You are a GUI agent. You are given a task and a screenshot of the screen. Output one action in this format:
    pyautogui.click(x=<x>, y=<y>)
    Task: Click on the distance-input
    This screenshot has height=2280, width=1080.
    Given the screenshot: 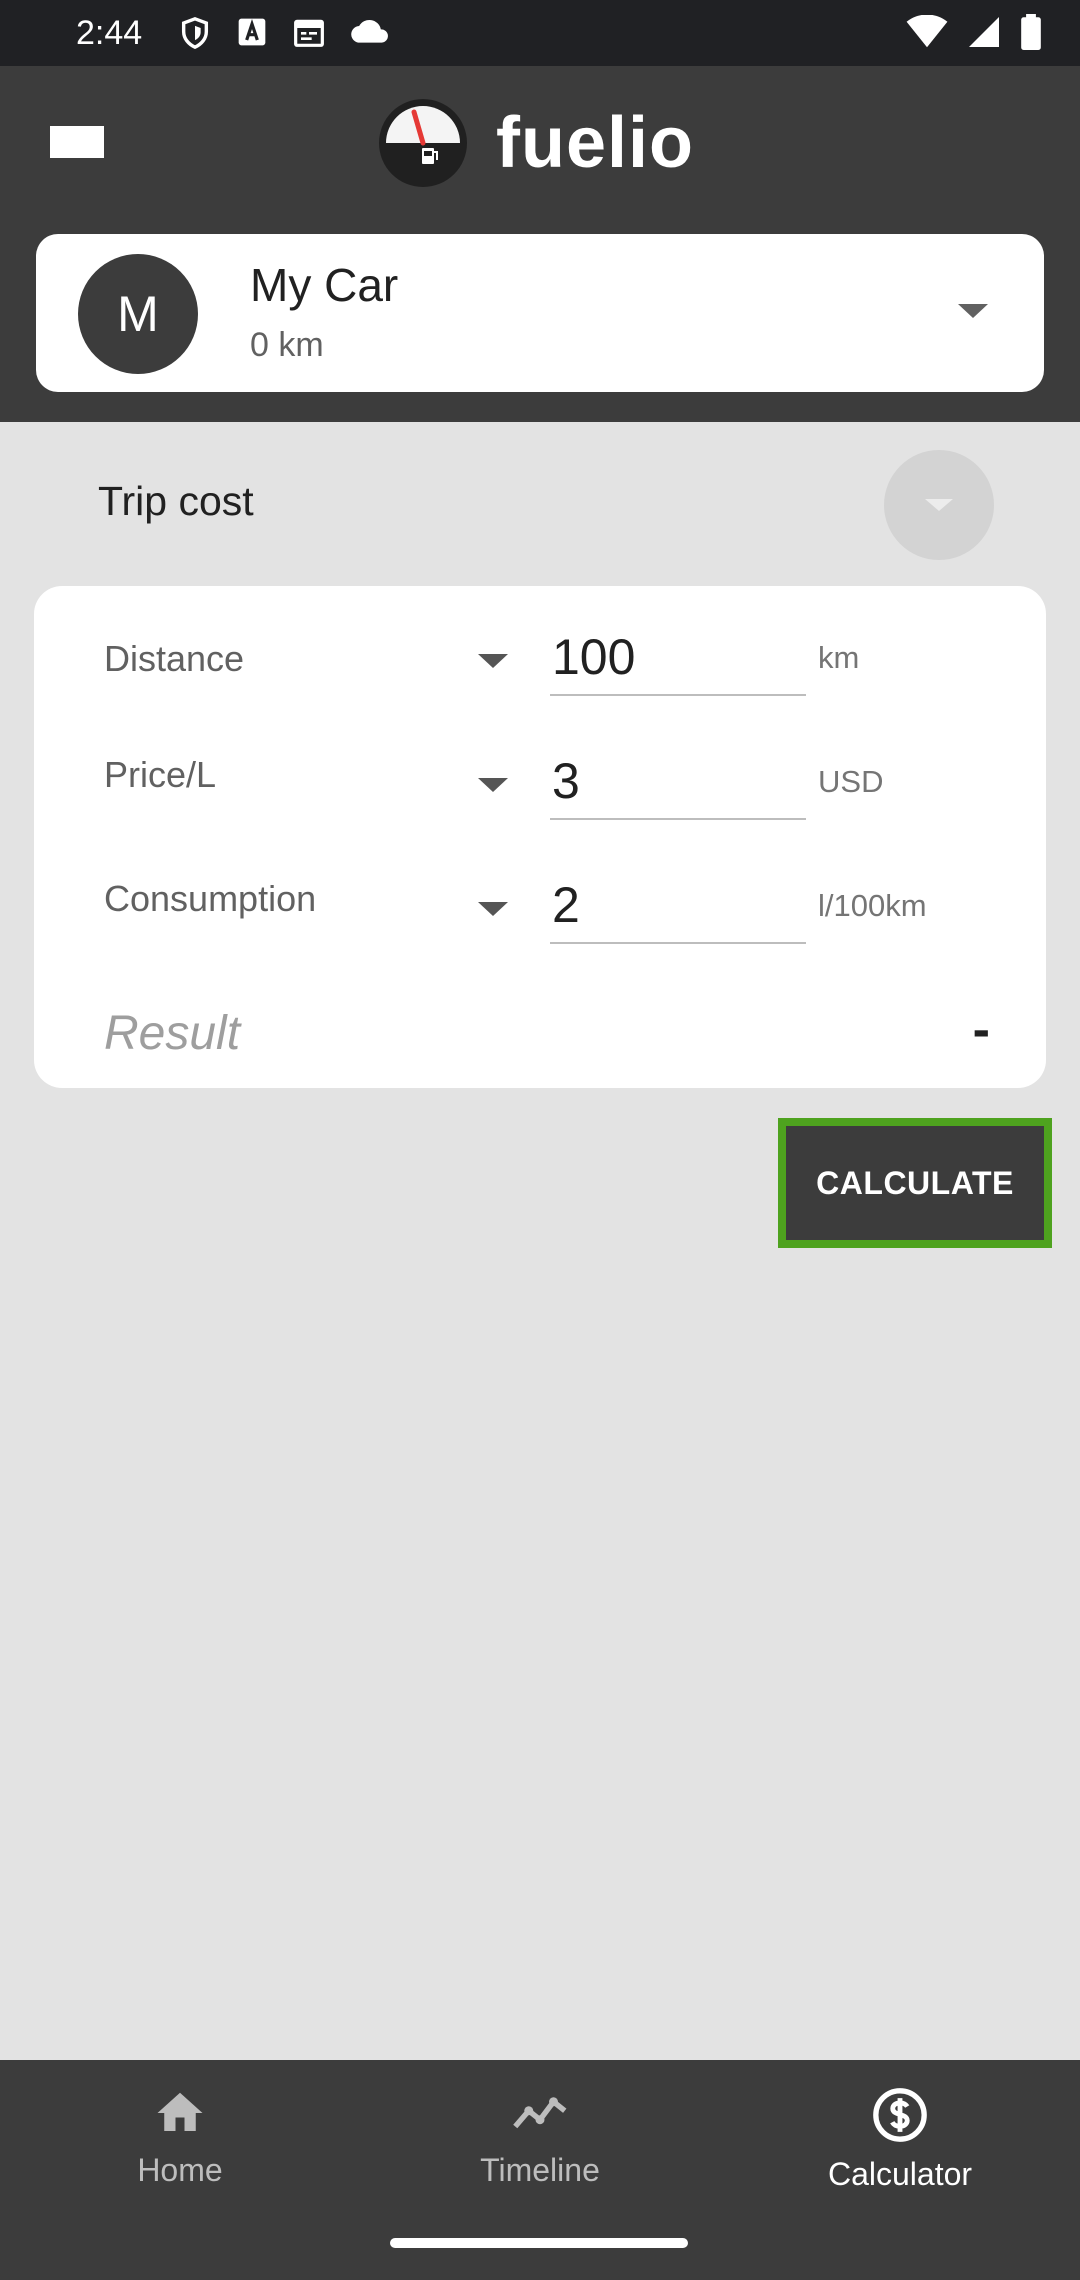 What is the action you would take?
    pyautogui.click(x=678, y=661)
    